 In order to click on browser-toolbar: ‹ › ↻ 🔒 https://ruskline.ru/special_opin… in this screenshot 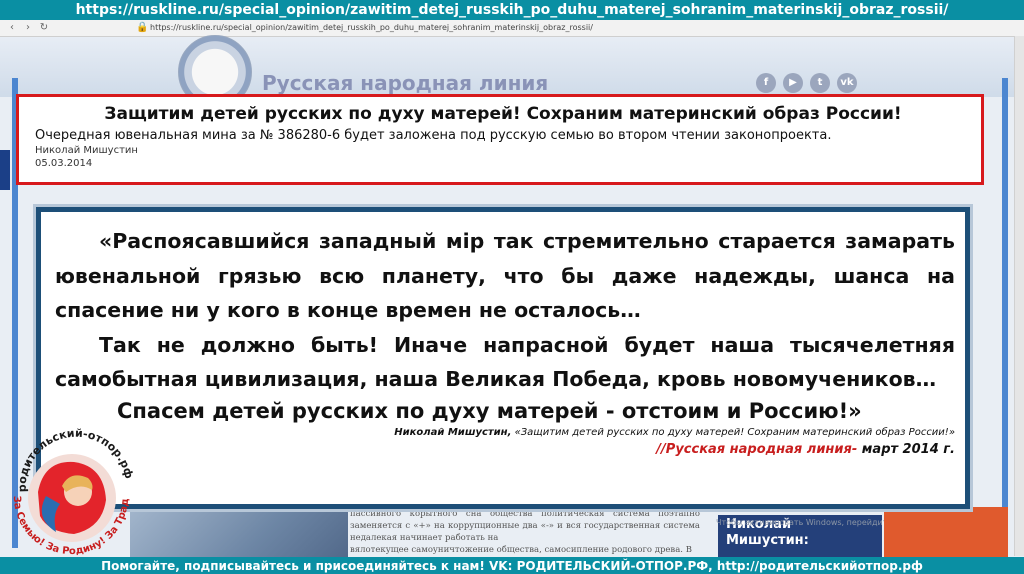, I will do `click(512, 28)`.